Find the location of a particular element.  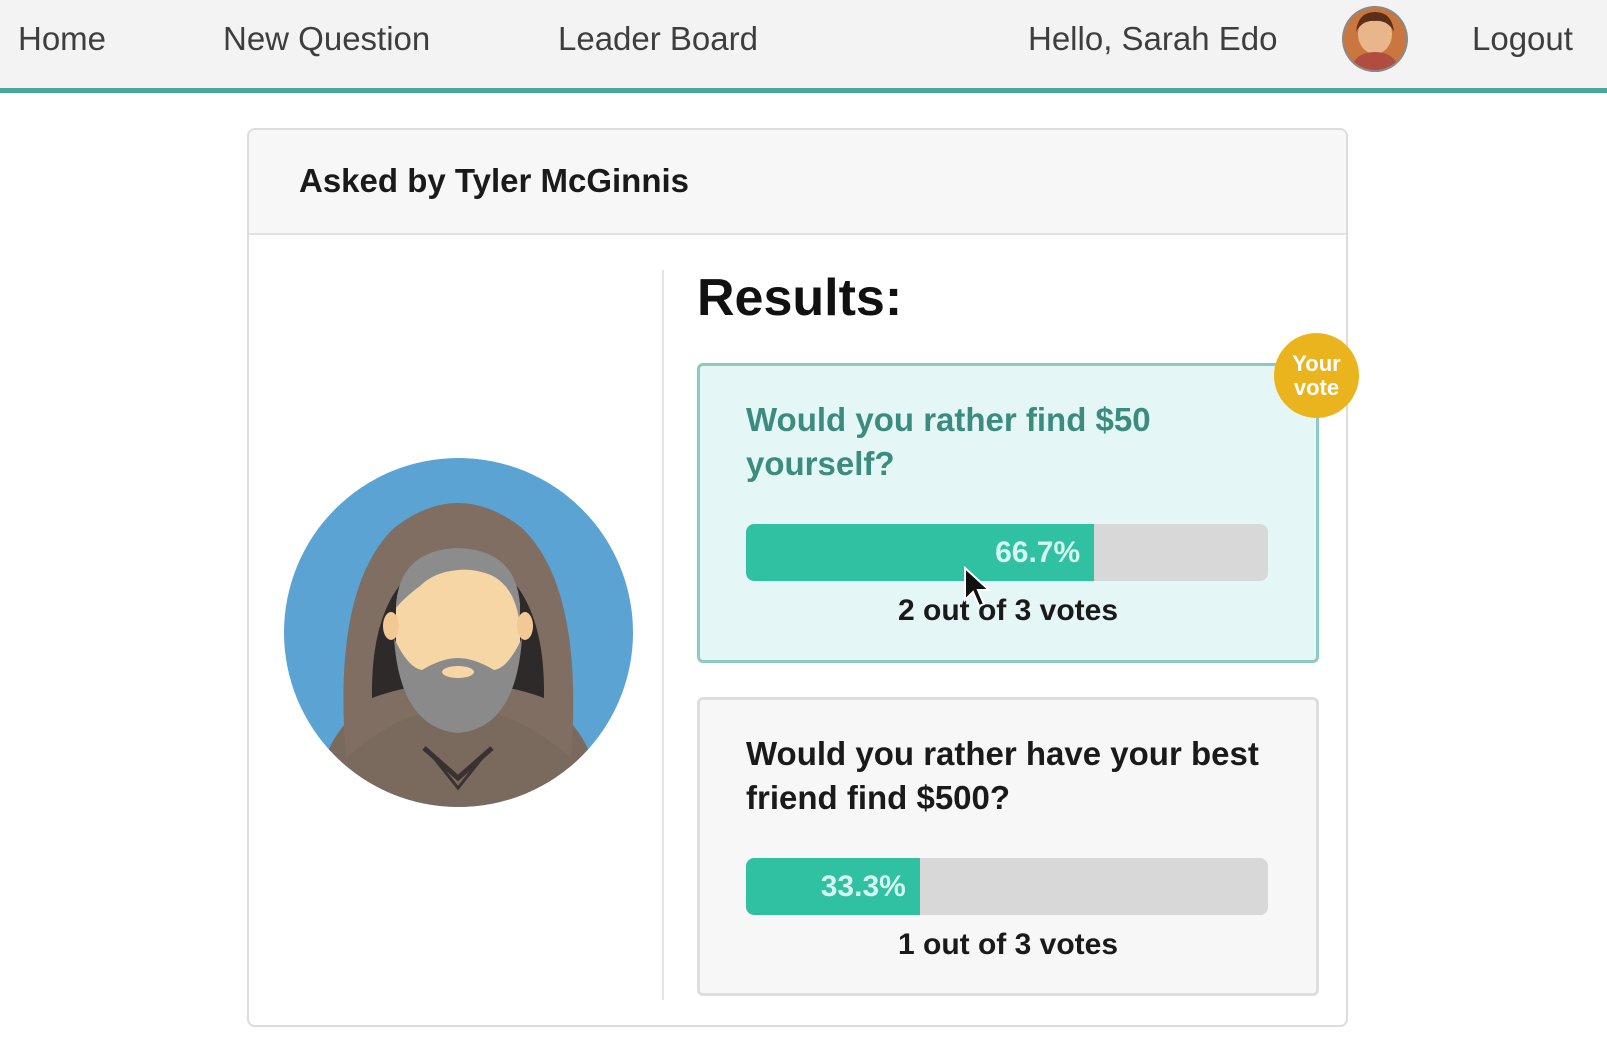

your-vote-badge-line1: Your is located at coordinates (1316, 363).